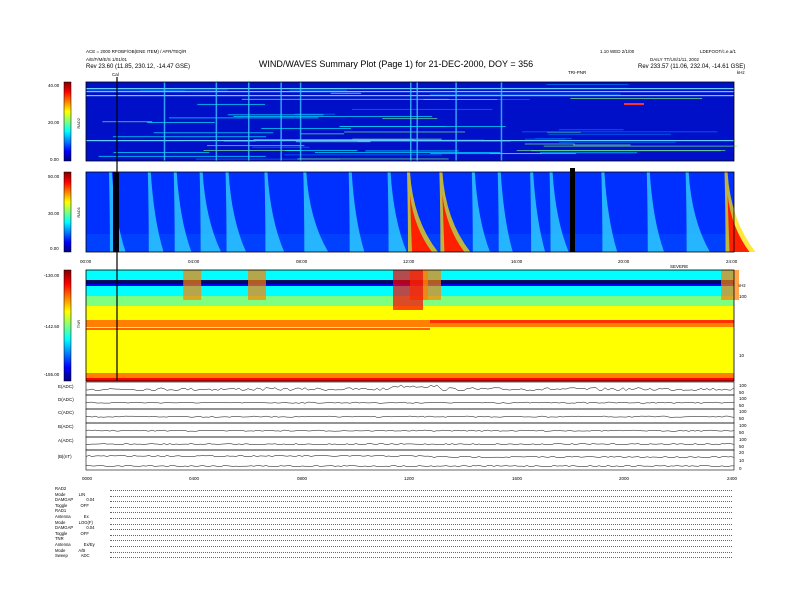 The image size is (792, 612). Describe the element at coordinates (63, 544) in the screenshot. I see `footer-key: Antenna` at that location.